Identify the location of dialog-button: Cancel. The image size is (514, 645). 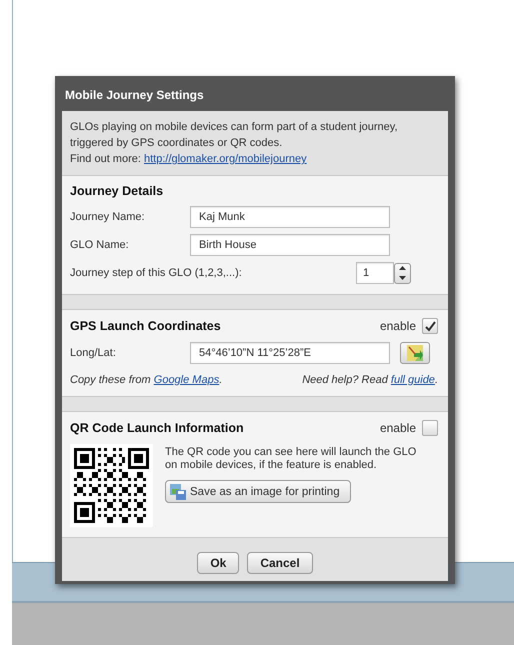
(280, 563).